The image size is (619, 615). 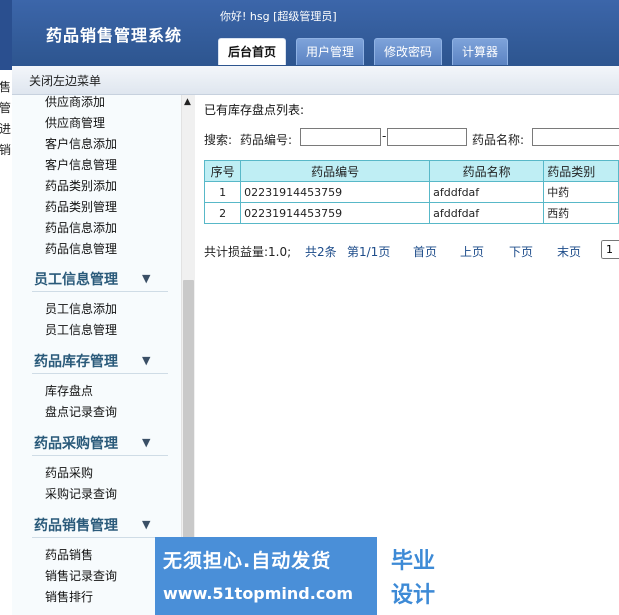 What do you see at coordinates (114, 35) in the screenshot?
I see `app-title: 药品销售管理系统` at bounding box center [114, 35].